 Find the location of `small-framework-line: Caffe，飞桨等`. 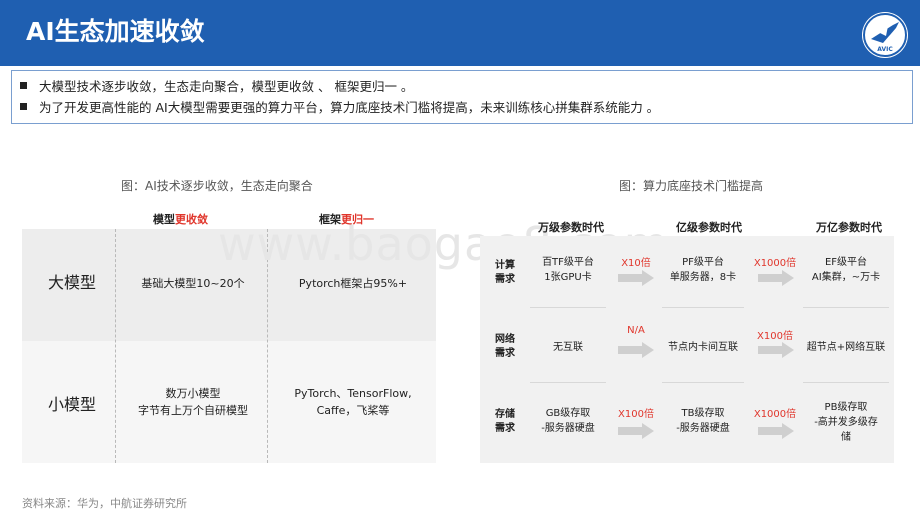

small-framework-line: Caffe，飞桨等 is located at coordinates (353, 410).